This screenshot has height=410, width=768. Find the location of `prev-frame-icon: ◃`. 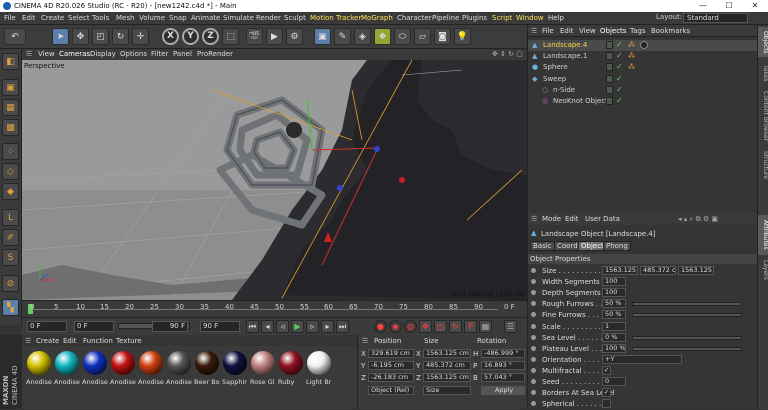

prev-frame-icon: ◃ is located at coordinates (282, 326).